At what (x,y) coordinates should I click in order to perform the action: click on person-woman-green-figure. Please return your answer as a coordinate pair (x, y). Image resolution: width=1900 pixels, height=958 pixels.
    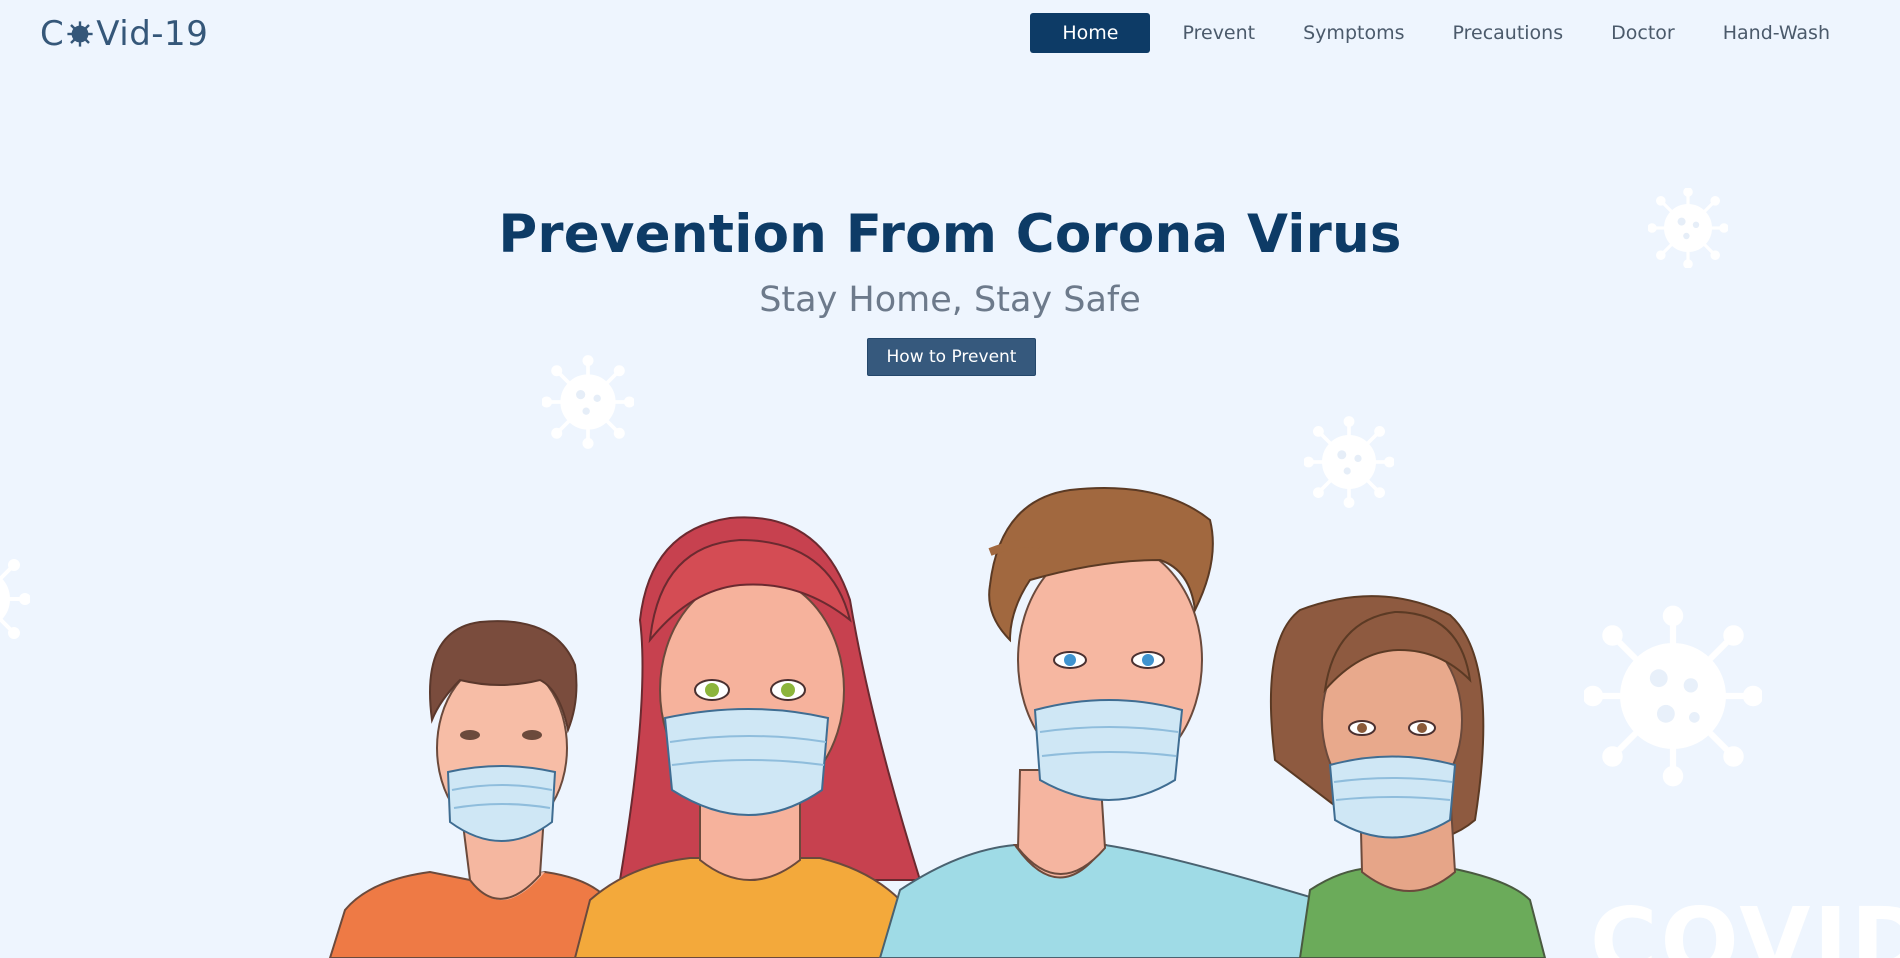
    Looking at the image, I should click on (1408, 776).